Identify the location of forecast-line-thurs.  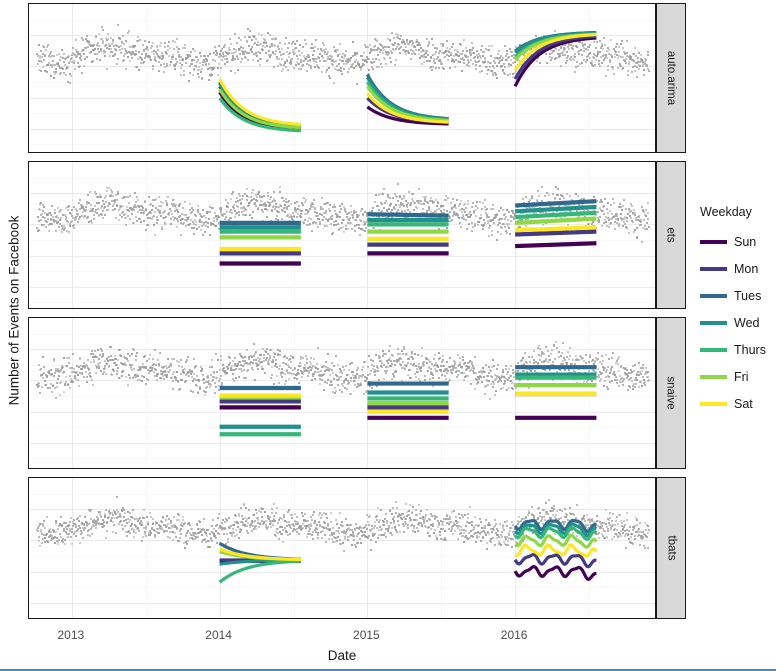
(556, 215).